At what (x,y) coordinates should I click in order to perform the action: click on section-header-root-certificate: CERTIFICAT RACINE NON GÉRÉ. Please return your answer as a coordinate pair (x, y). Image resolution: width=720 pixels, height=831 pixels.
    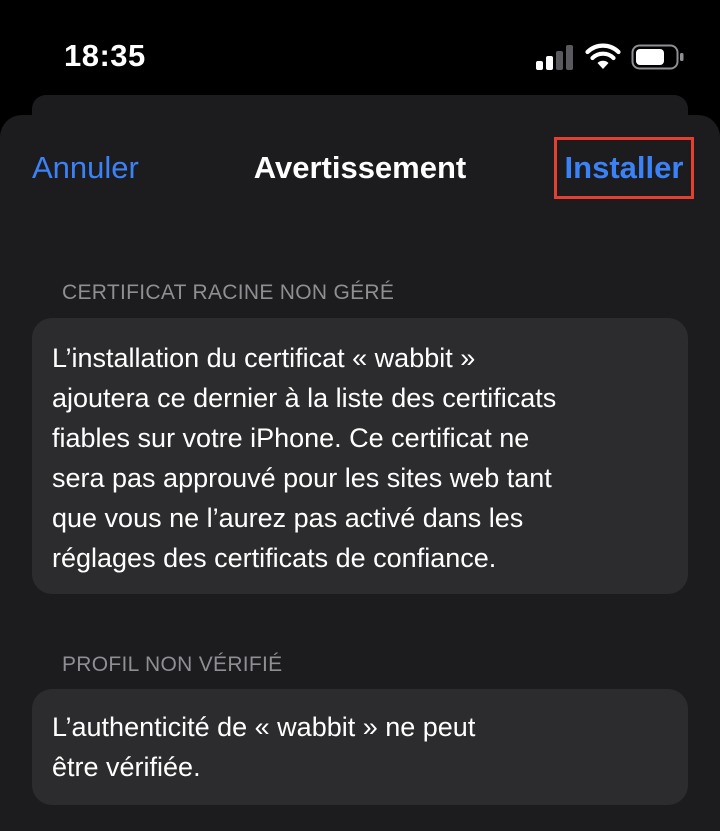
    Looking at the image, I should click on (228, 292).